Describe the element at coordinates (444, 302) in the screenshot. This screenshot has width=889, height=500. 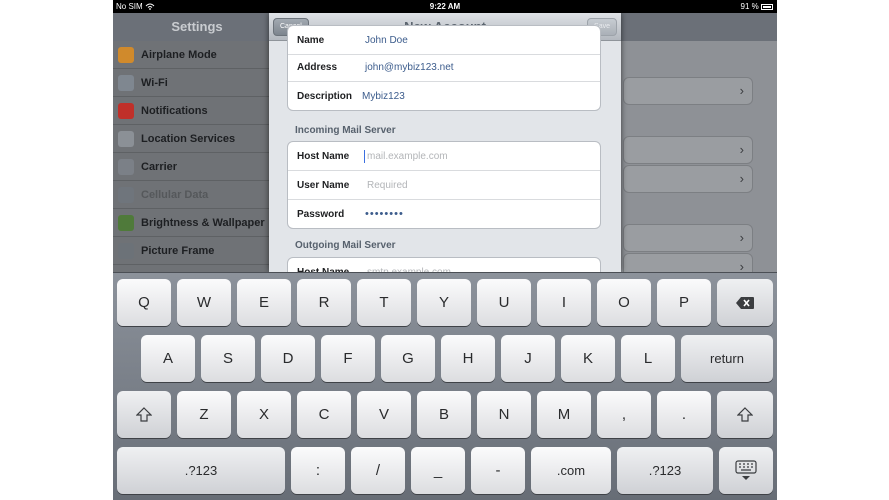
I see `key-y: Y` at that location.